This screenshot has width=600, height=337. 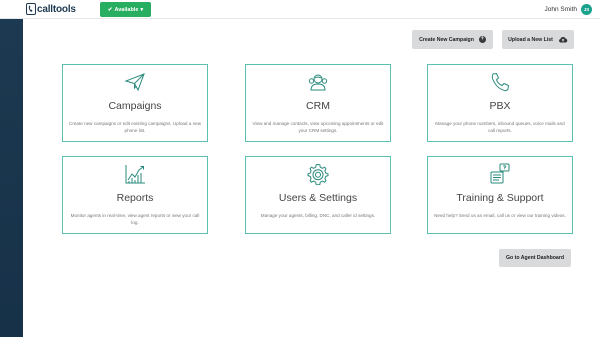 What do you see at coordinates (300, 9) in the screenshot?
I see `top-bar: calltools ✔ Available ▾ John Smith JS` at bounding box center [300, 9].